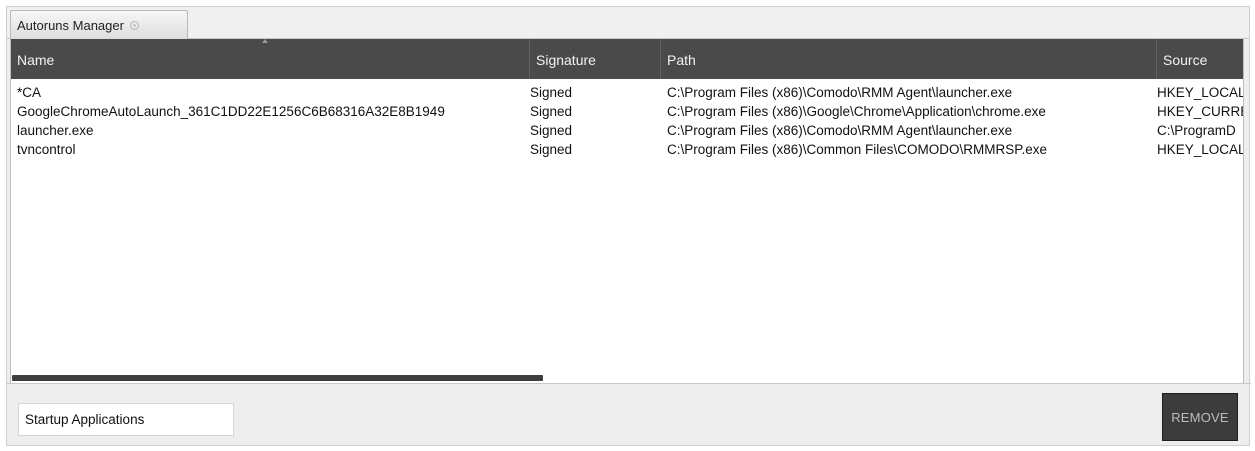 This screenshot has width=1255, height=451. What do you see at coordinates (265, 41) in the screenshot?
I see `sort-ascending-icon` at bounding box center [265, 41].